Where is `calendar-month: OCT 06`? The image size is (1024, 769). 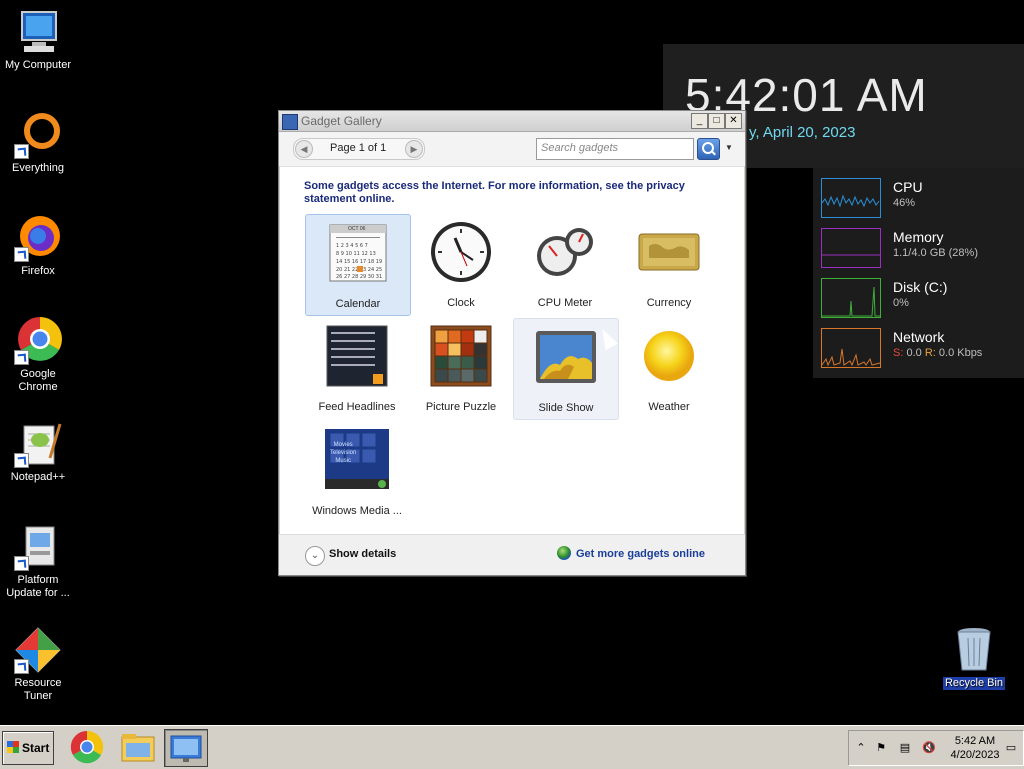 calendar-month: OCT 06 is located at coordinates (357, 229).